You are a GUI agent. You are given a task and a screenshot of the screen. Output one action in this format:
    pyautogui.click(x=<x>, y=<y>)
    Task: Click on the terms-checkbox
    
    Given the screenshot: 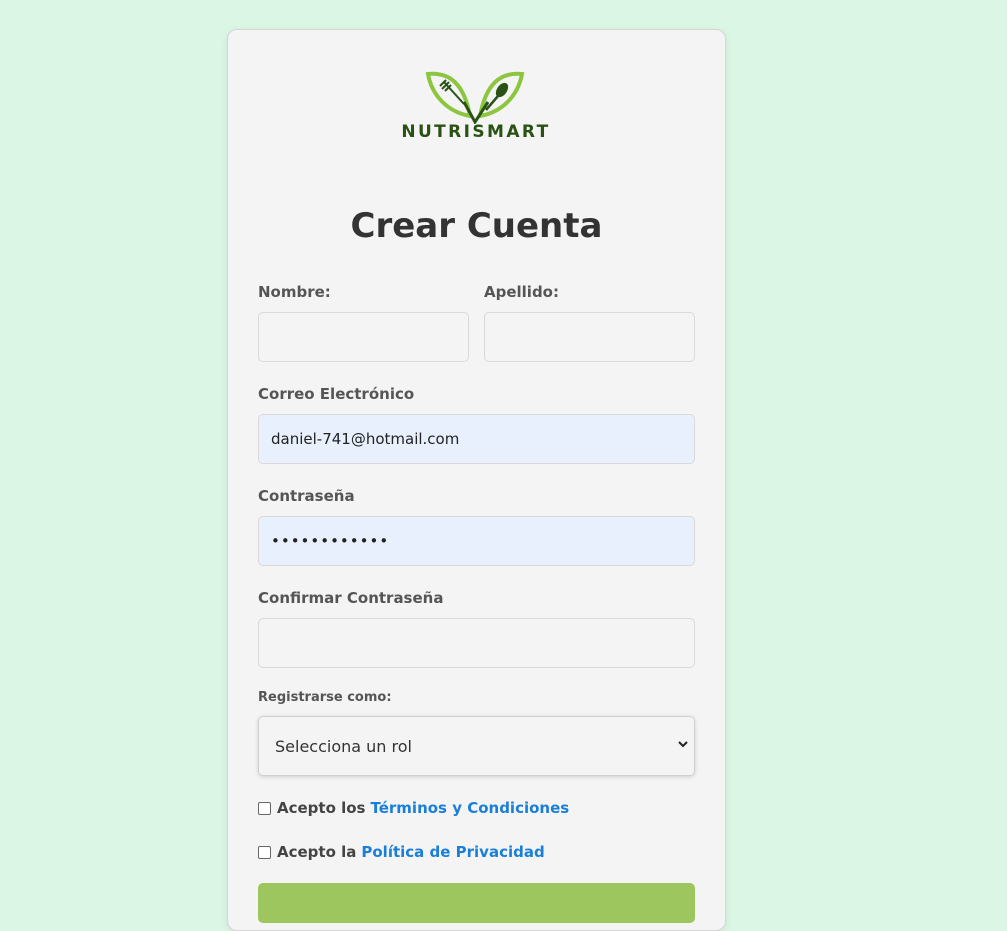 What is the action you would take?
    pyautogui.click(x=264, y=808)
    